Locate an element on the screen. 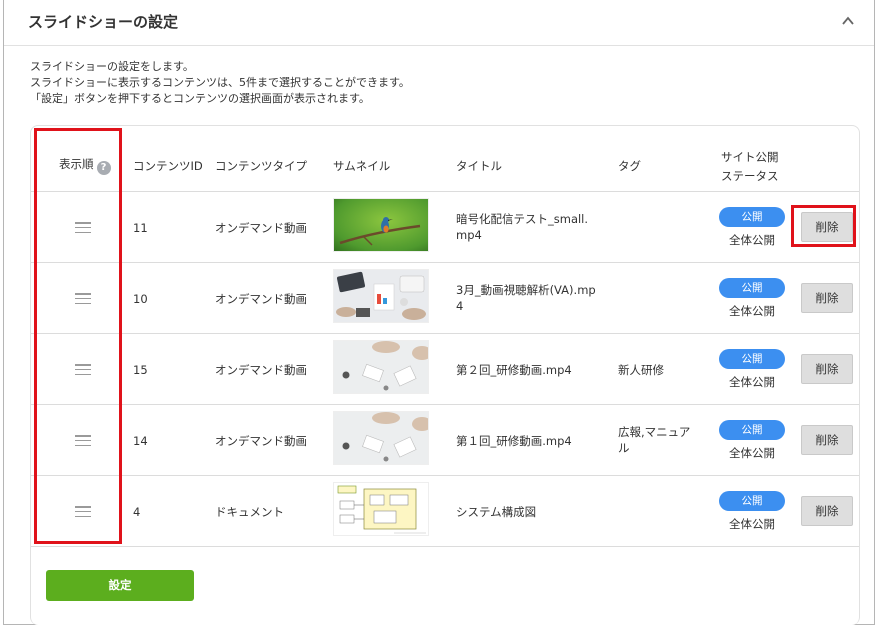  content-id: 4 is located at coordinates (137, 512).